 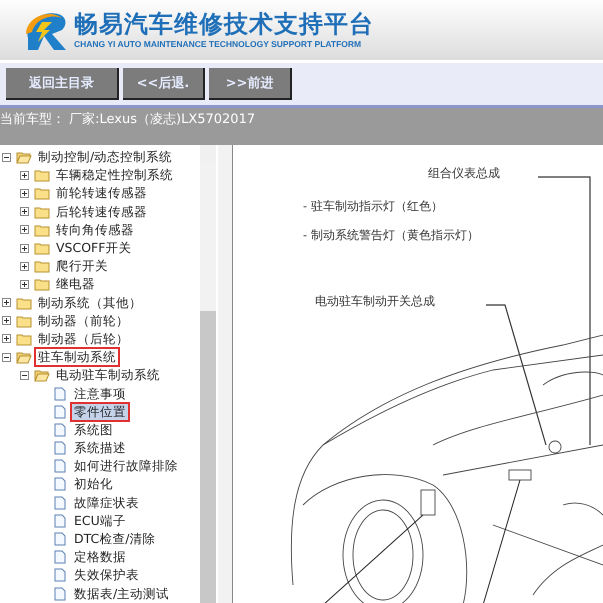 What do you see at coordinates (391, 235) in the screenshot?
I see `diagram-label: - 制动系统警告灯（黄色指示灯）` at bounding box center [391, 235].